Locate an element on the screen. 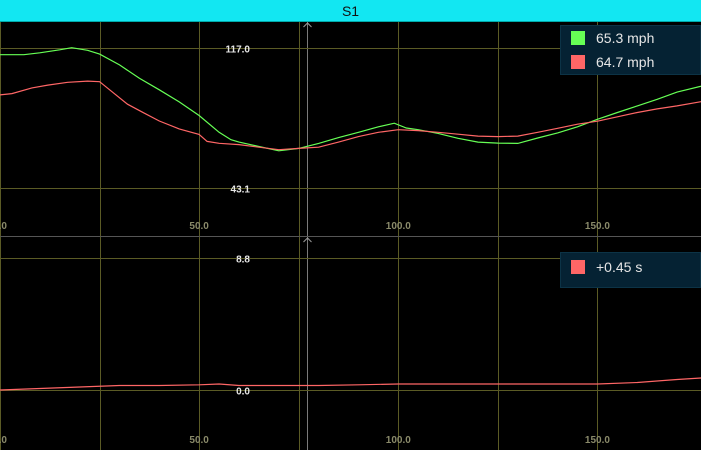  speed-legend: 65.3 mph 64.7 mph is located at coordinates (630, 50).